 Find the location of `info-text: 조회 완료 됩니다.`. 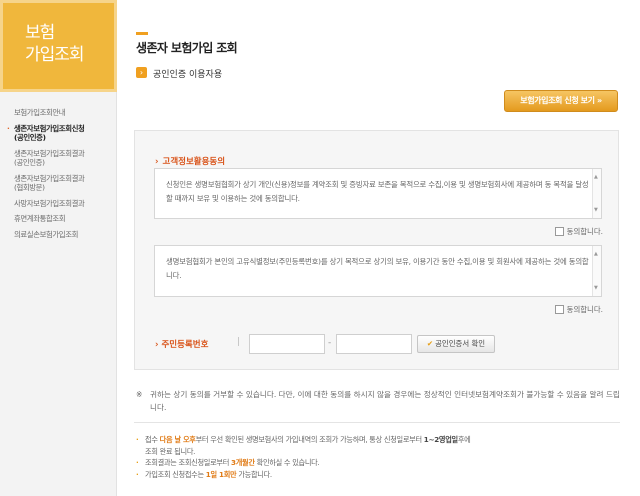

info-text: 조회 완료 됩니다. is located at coordinates (170, 451).